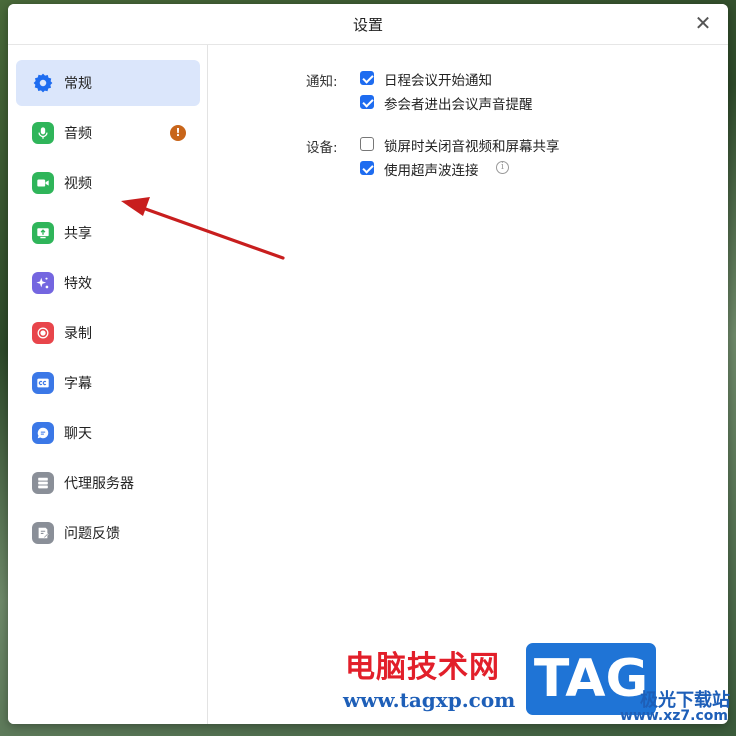 The image size is (736, 736). What do you see at coordinates (322, 148) in the screenshot?
I see `device-group-label: 设备:` at bounding box center [322, 148].